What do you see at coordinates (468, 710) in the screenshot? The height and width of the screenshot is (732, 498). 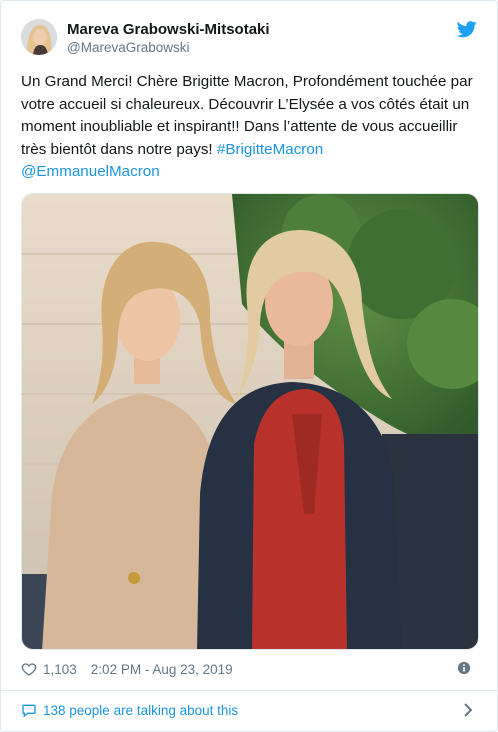 I see `chevron-right-icon` at bounding box center [468, 710].